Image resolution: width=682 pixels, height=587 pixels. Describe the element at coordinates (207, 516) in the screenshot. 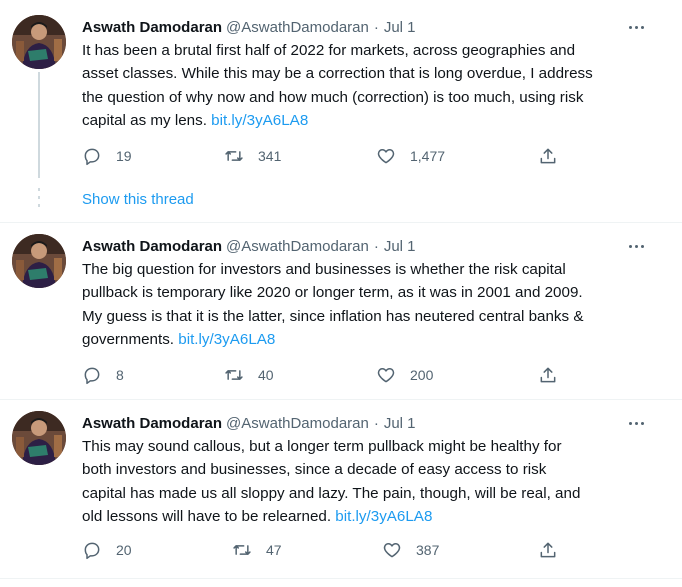

I see `tweet-text-tail: old lessons will have to be relearned.` at that location.